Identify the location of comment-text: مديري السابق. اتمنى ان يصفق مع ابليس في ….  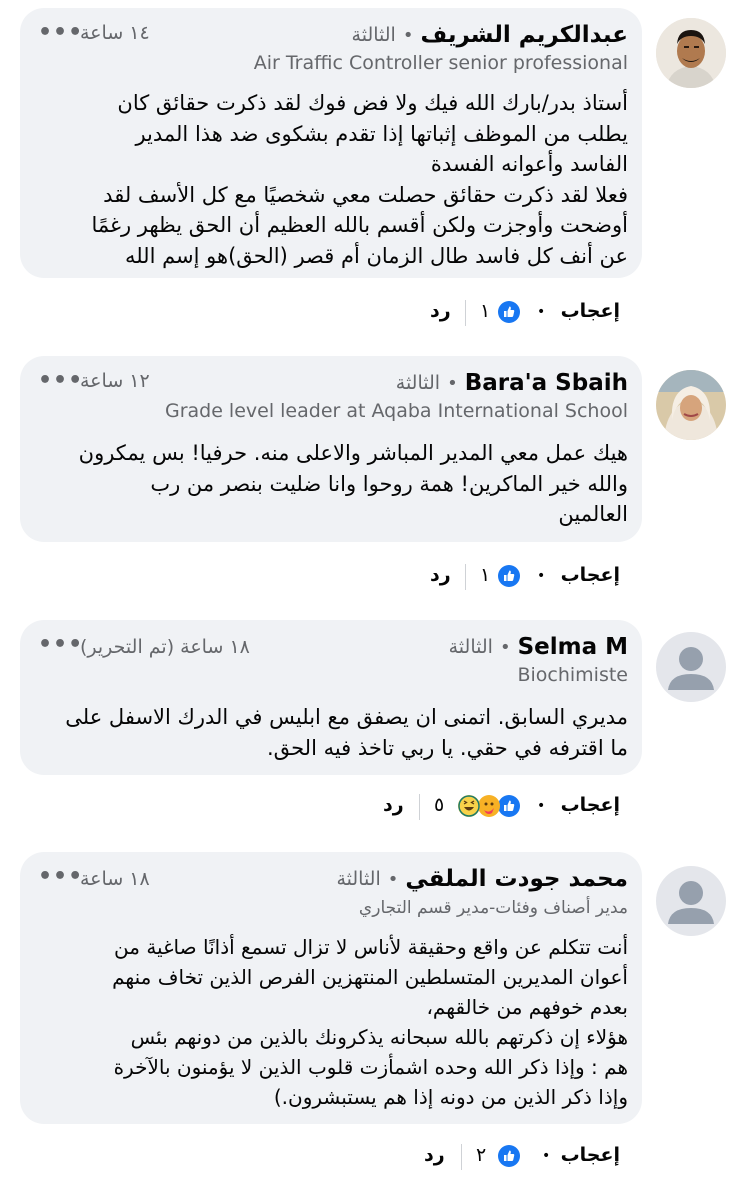
(333, 732).